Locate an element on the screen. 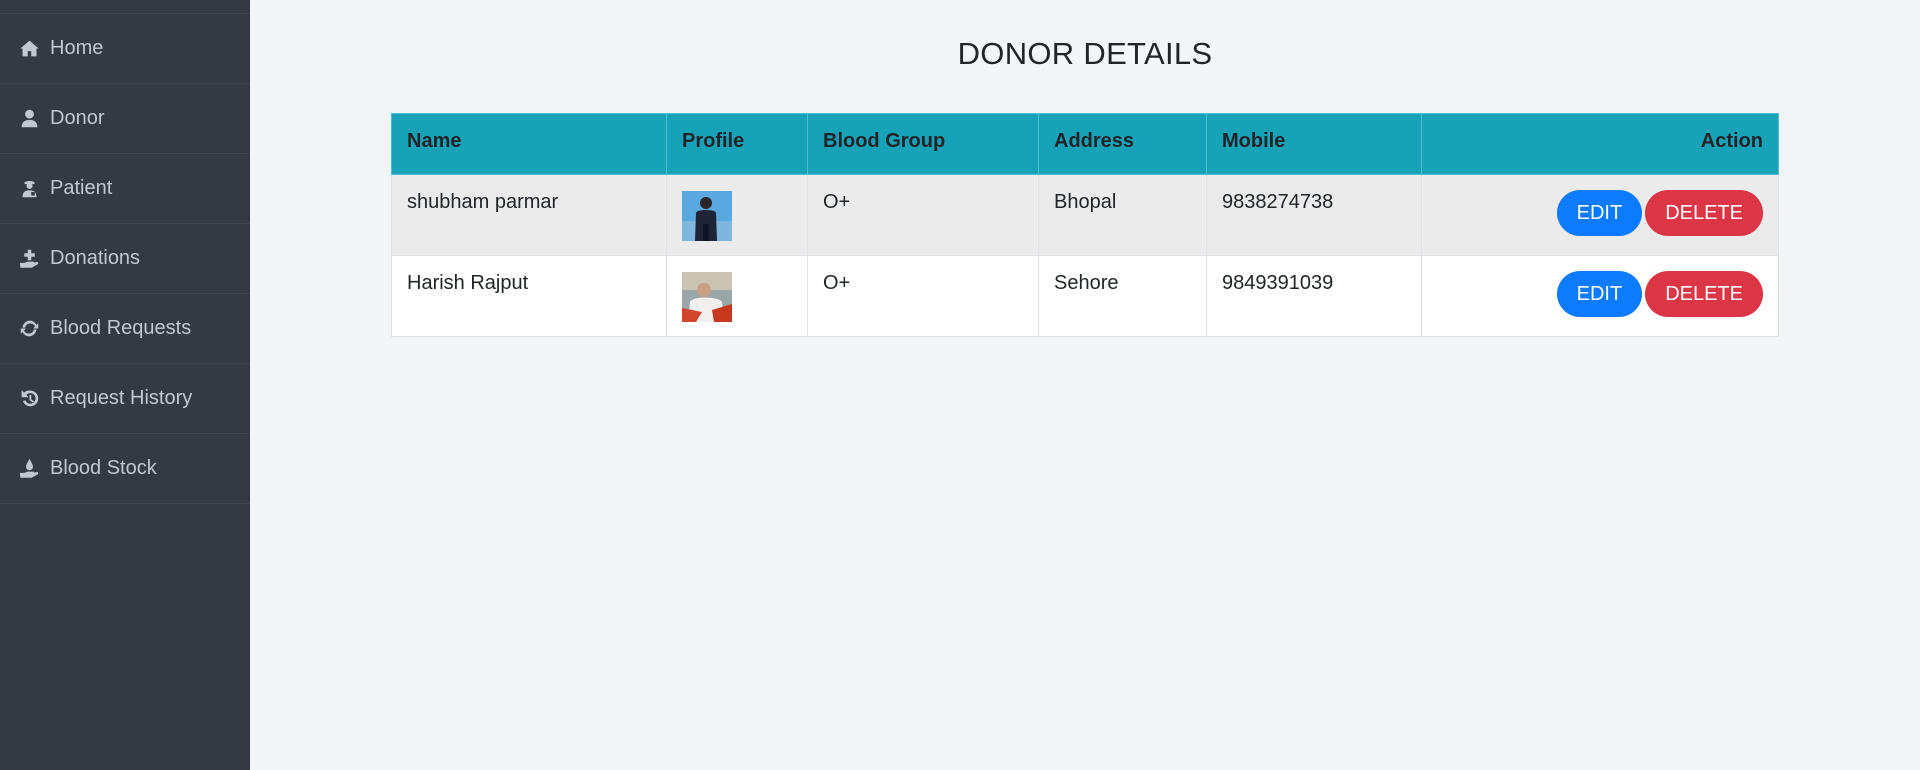  column-header-address: Address is located at coordinates (1122, 144).